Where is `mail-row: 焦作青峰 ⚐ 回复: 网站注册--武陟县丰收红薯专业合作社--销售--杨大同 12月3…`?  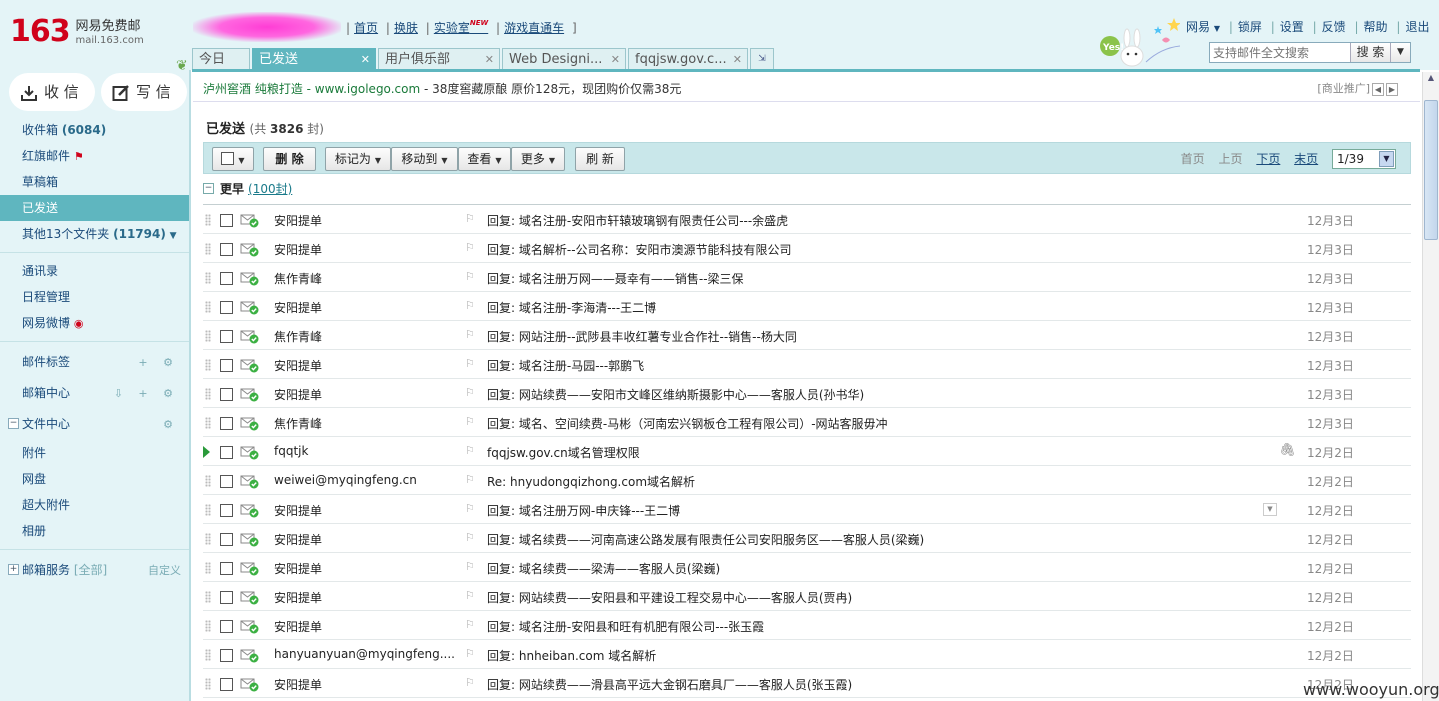
mail-row: 焦作青峰 ⚐ 回复: 网站注册--武陟县丰收红薯专业合作社--销售--杨大同 12月3… is located at coordinates (807, 335).